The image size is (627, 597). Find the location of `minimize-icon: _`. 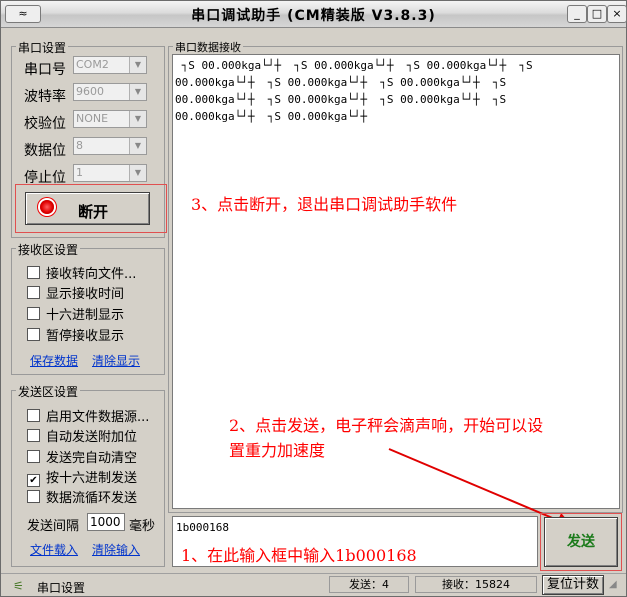

minimize-icon: _ is located at coordinates (577, 13).